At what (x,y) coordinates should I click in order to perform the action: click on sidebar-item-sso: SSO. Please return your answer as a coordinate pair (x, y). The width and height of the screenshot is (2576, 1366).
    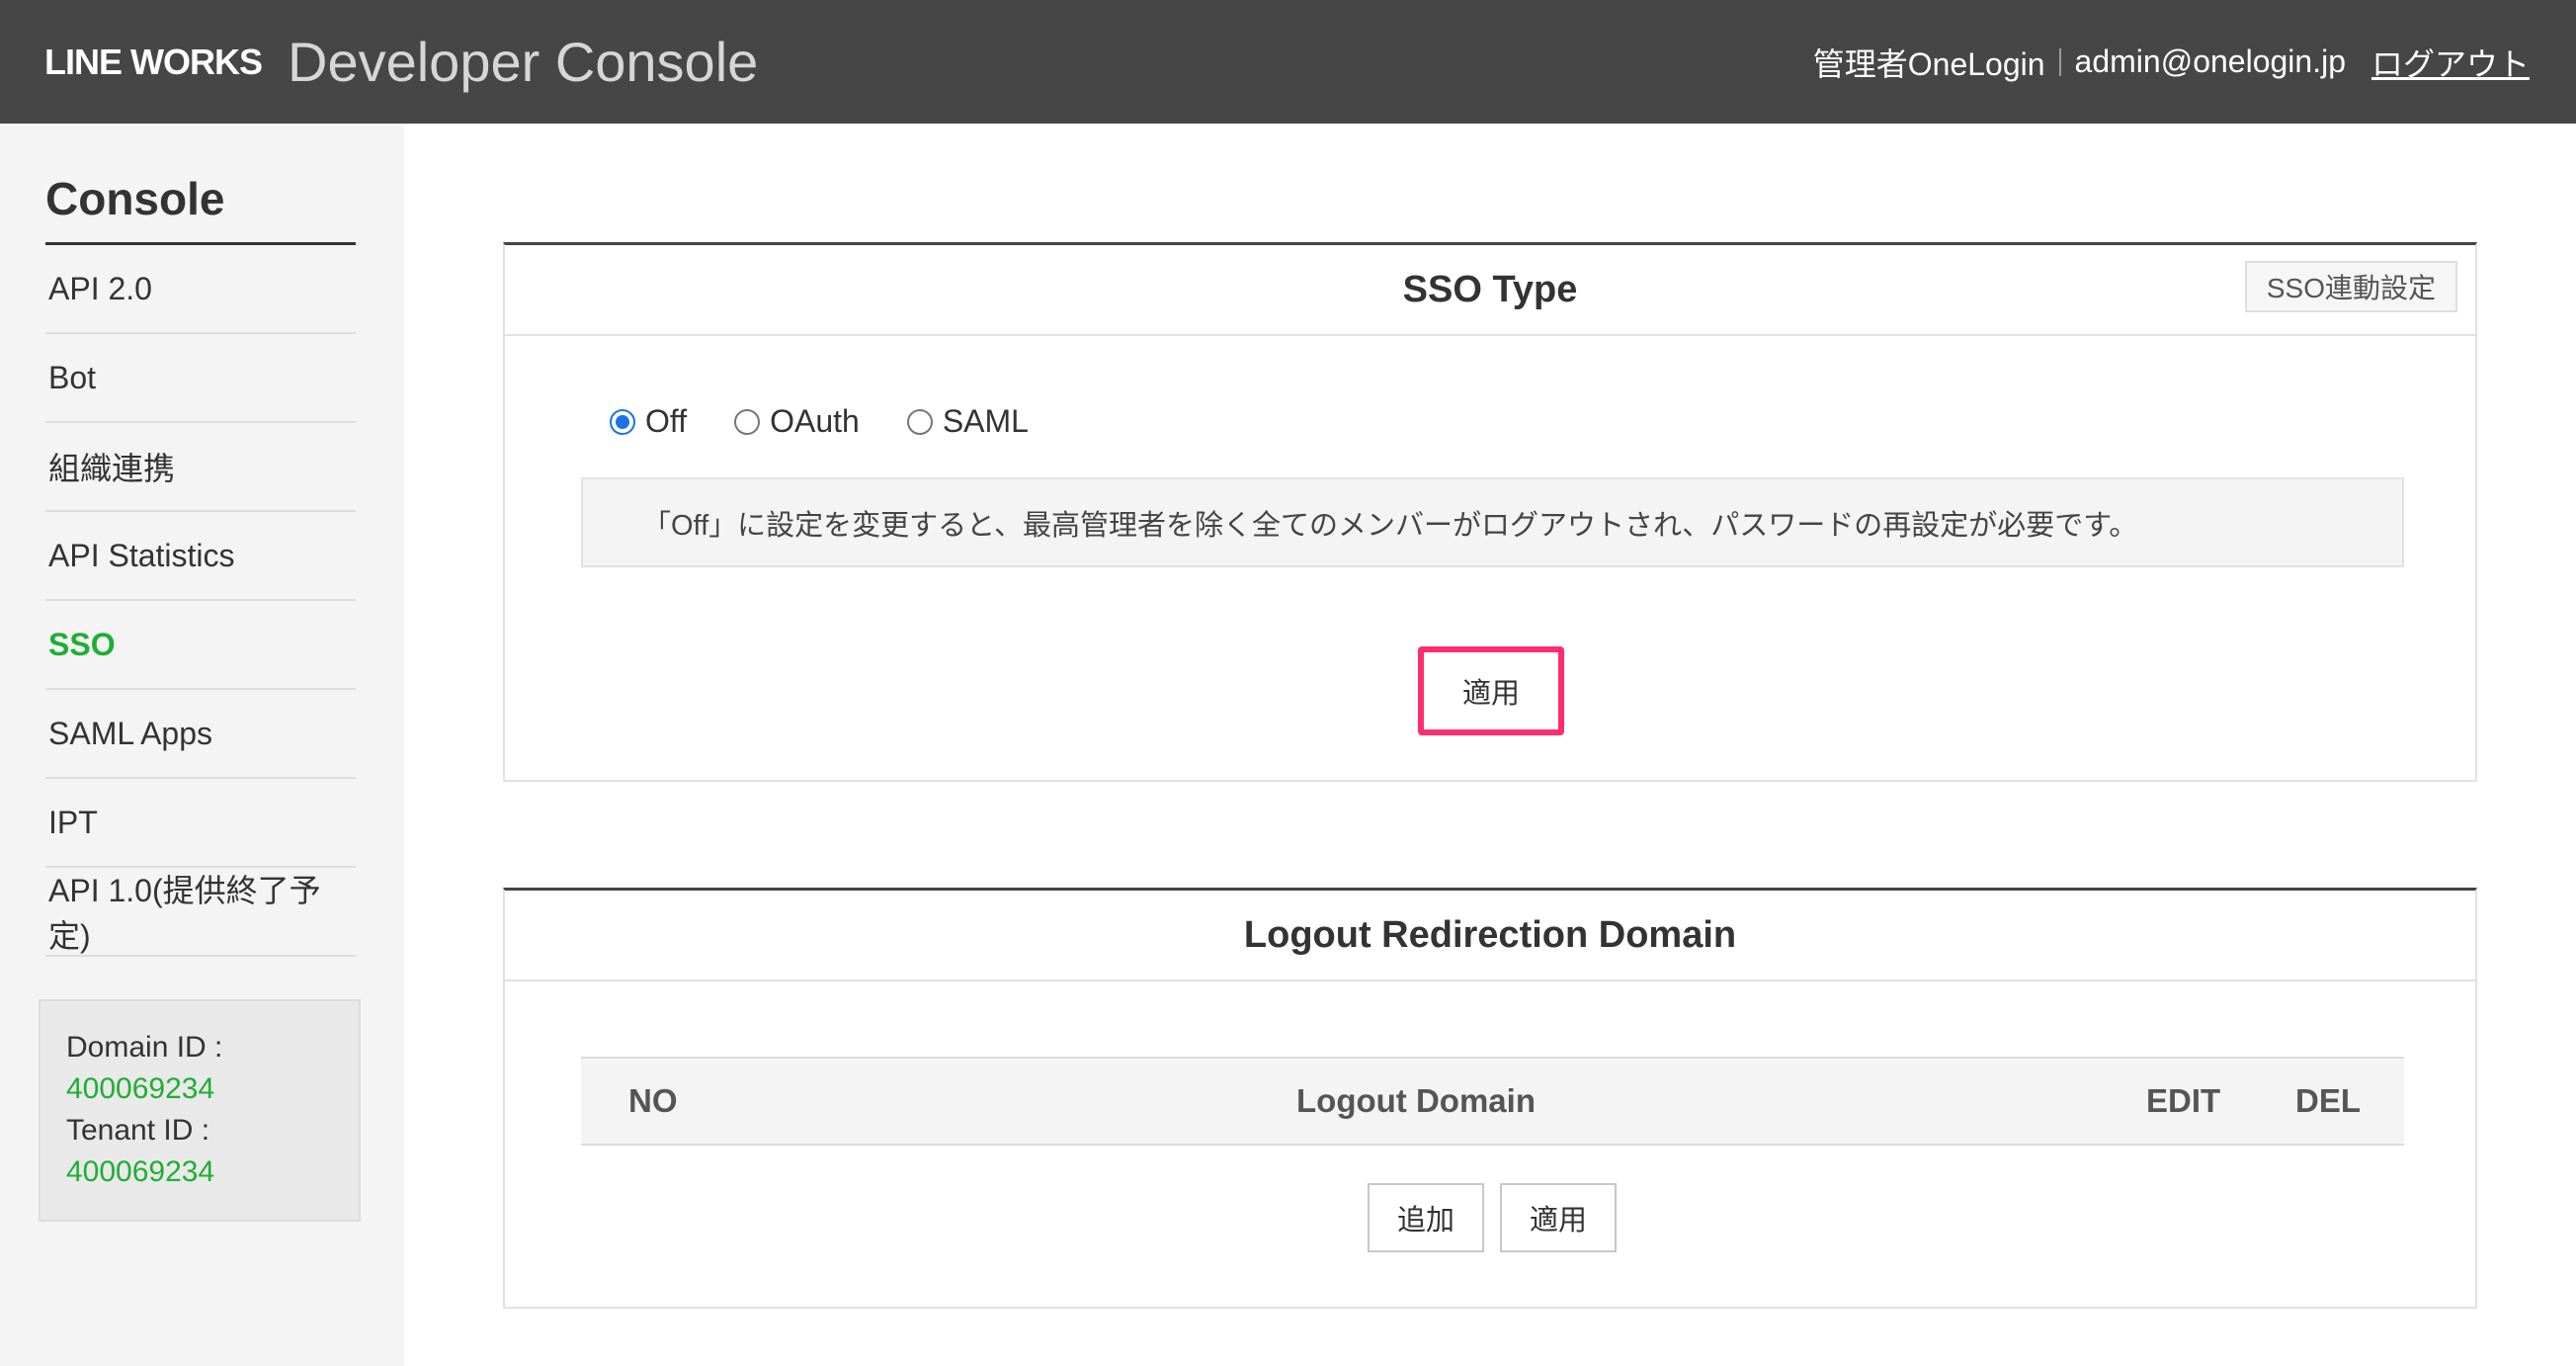
    Looking at the image, I should click on (200, 645).